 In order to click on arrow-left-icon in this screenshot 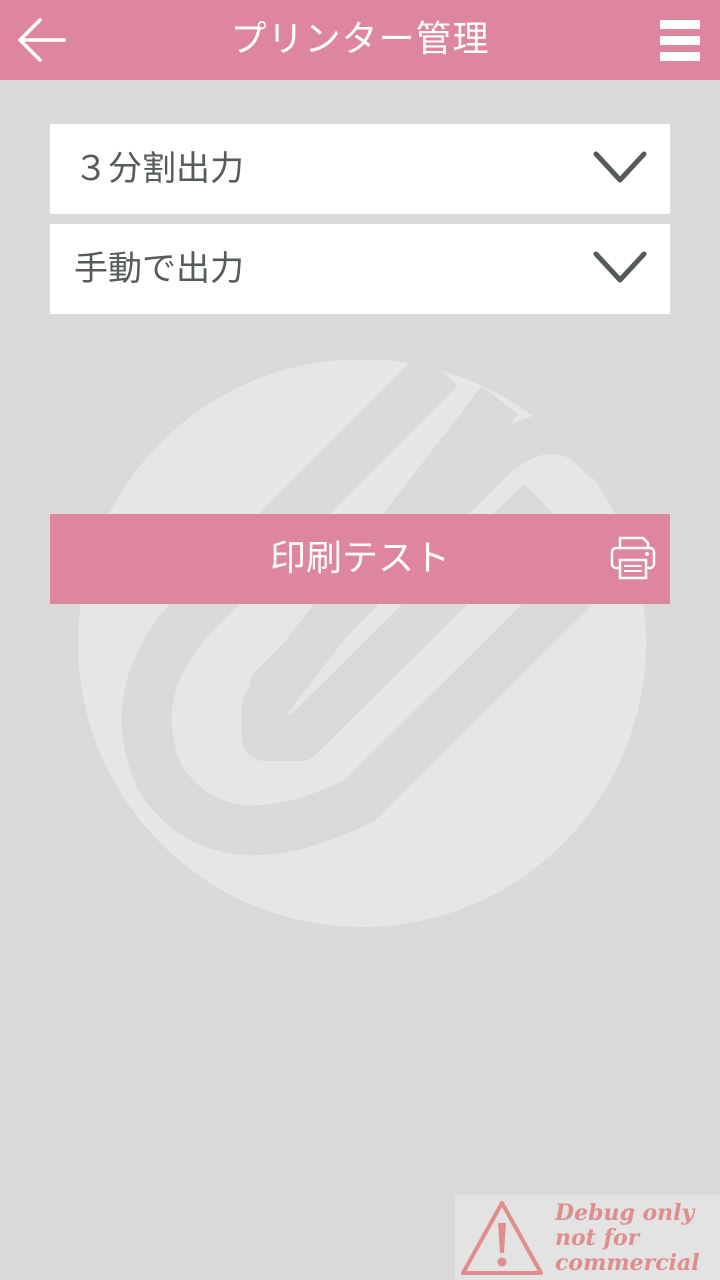, I will do `click(42, 40)`.